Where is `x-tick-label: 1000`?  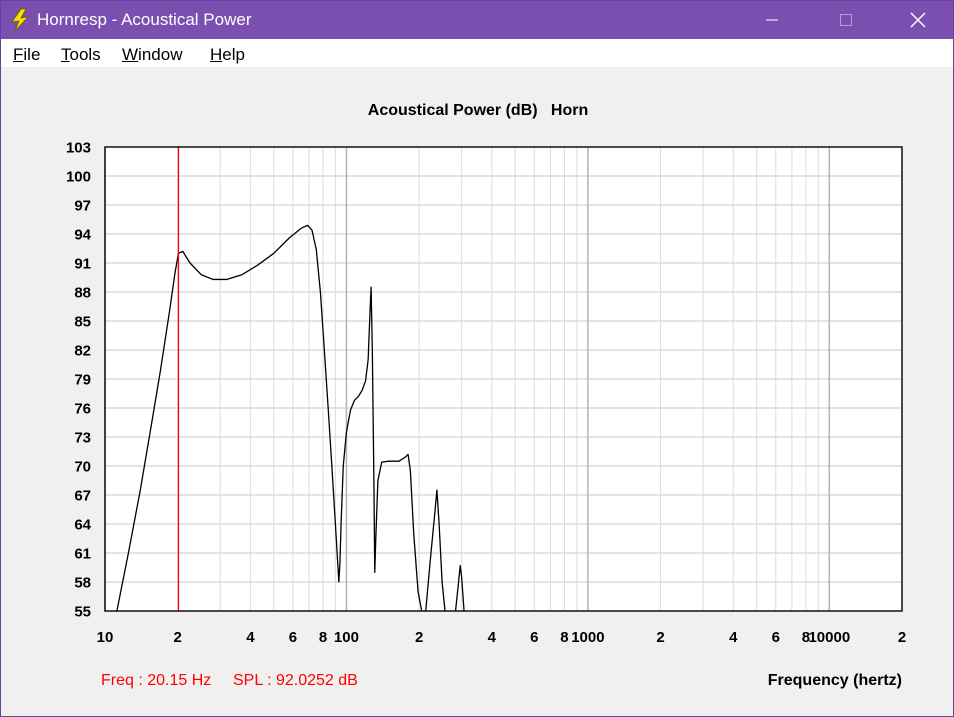
x-tick-label: 1000 is located at coordinates (587, 637).